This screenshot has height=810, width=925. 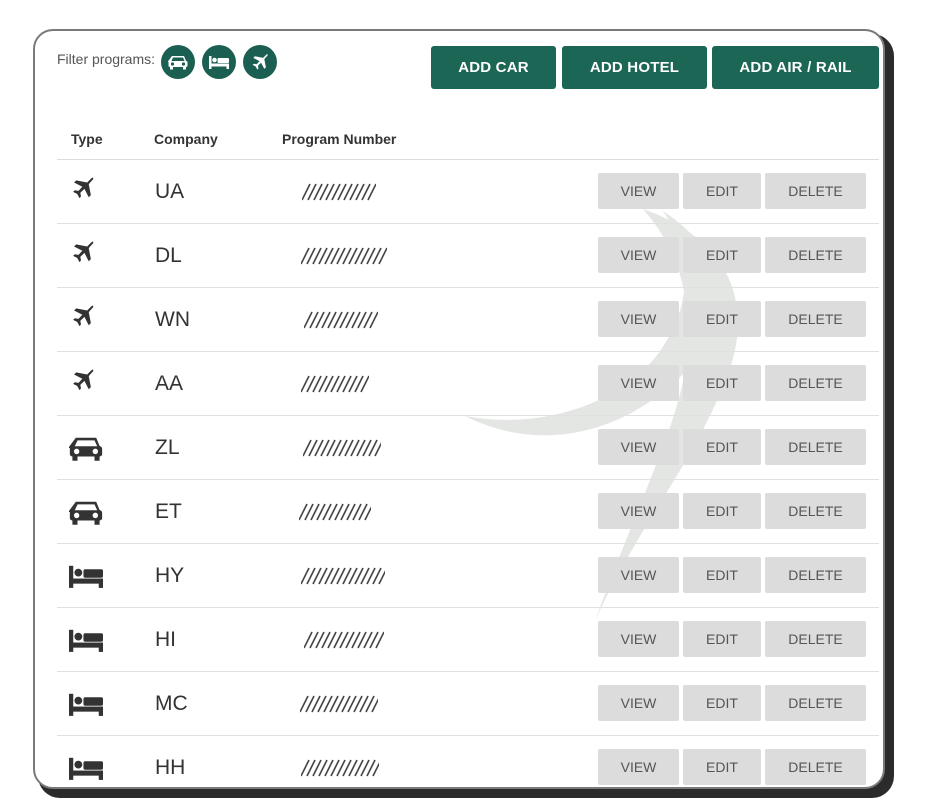 I want to click on column-header-company: Company, so click(x=186, y=139).